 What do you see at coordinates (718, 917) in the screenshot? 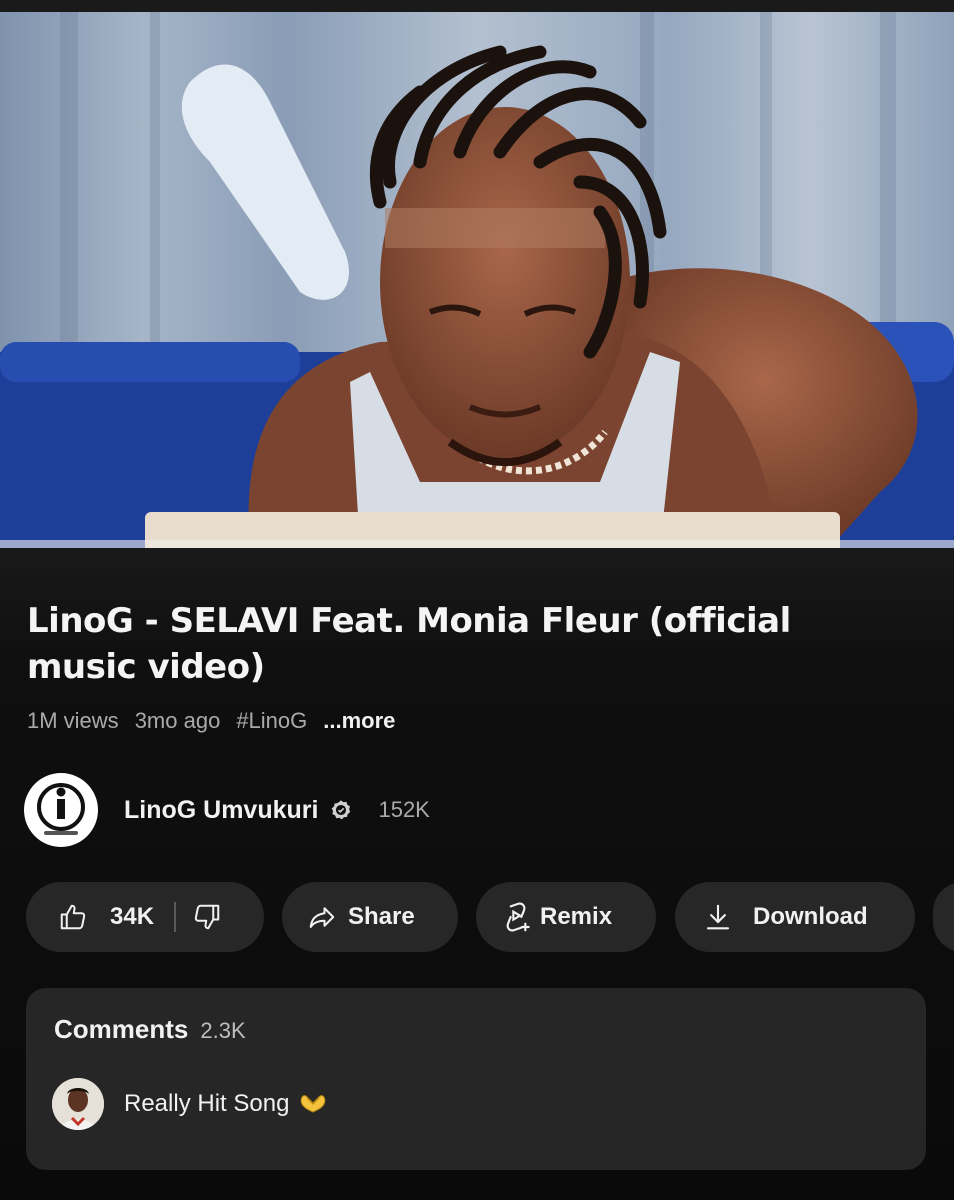
I see `download-icon` at bounding box center [718, 917].